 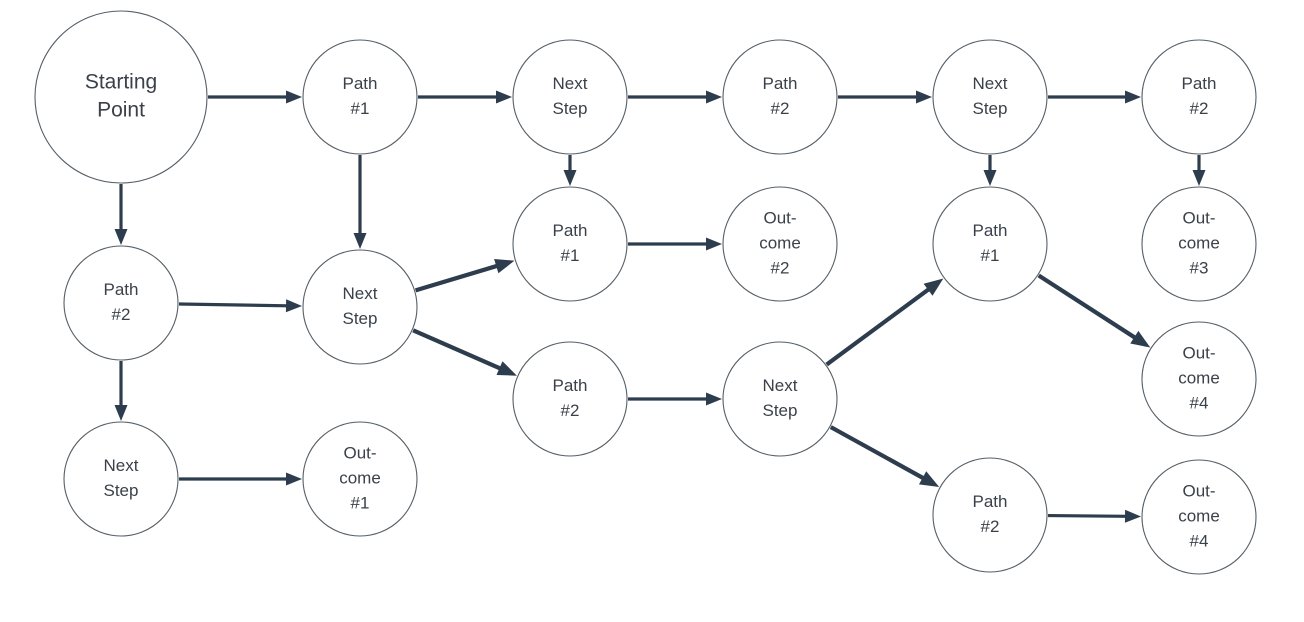 What do you see at coordinates (675, 399) in the screenshot?
I see `edge-n14-to-n15` at bounding box center [675, 399].